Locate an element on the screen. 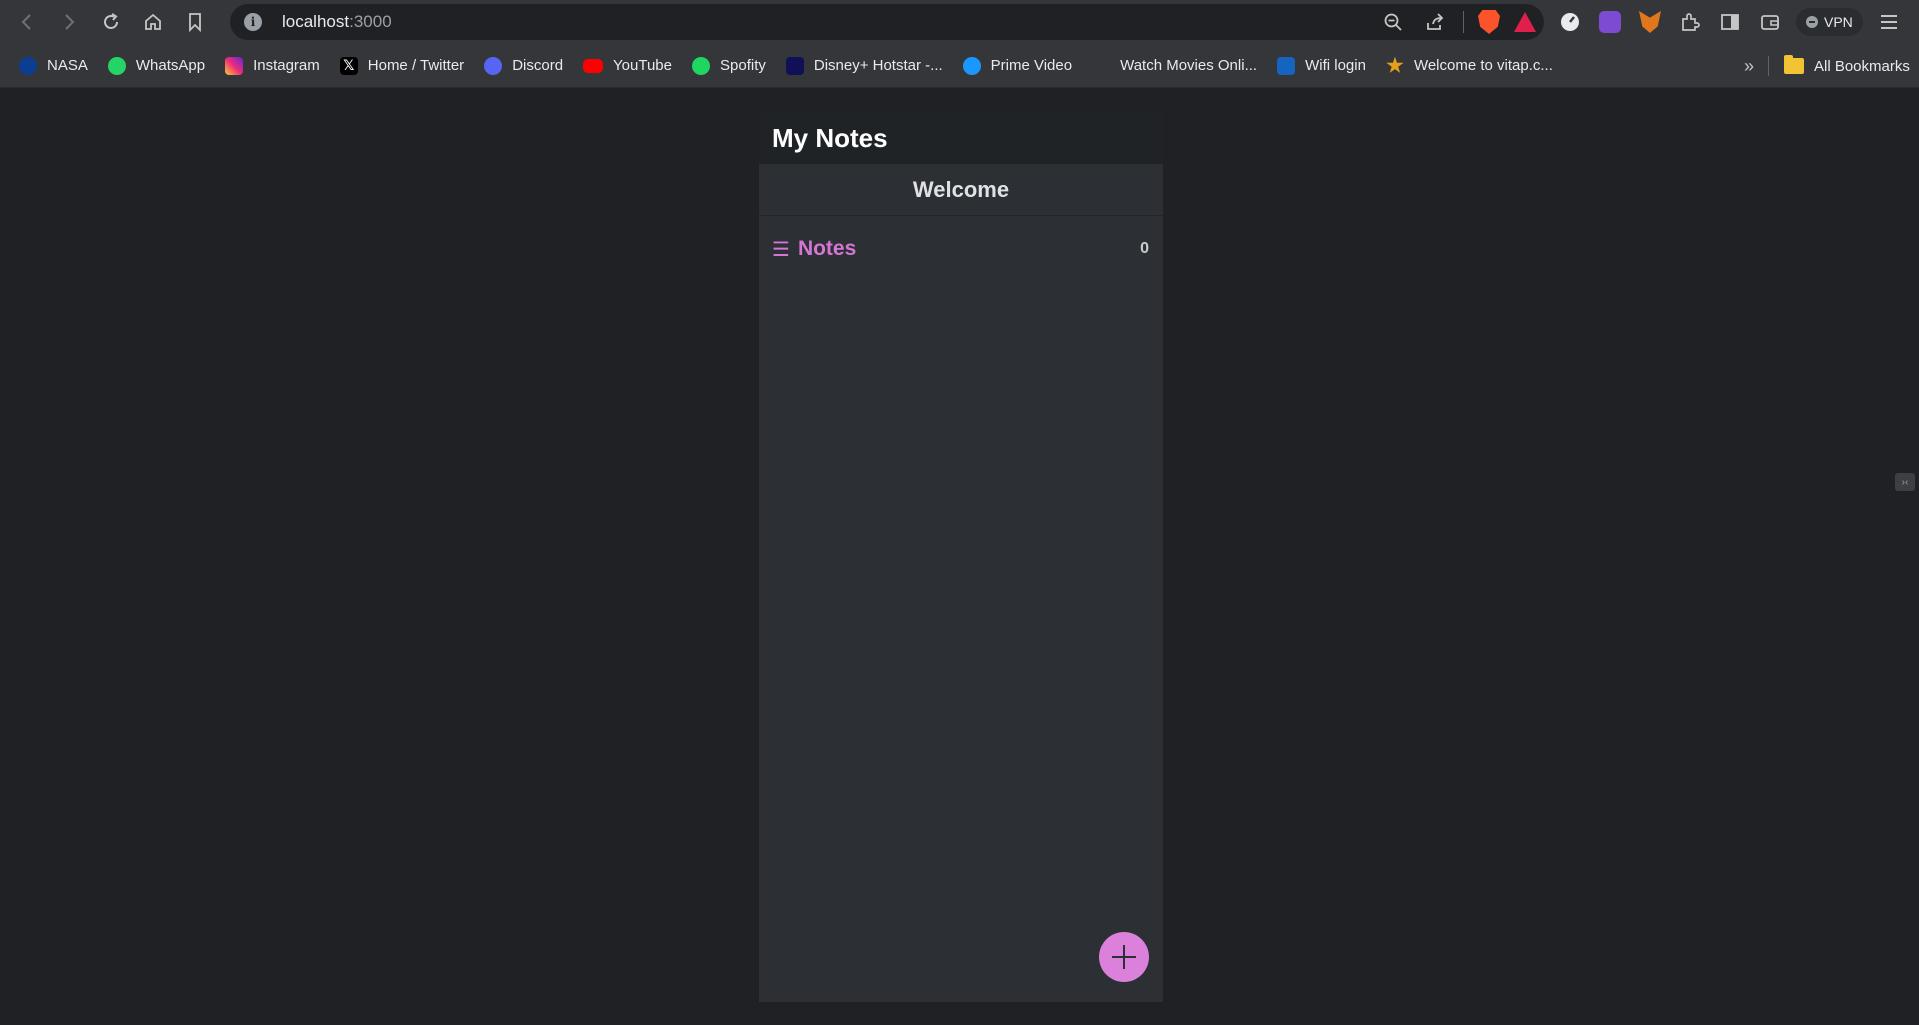 This screenshot has width=1919, height=1025. metamask-fox-icon is located at coordinates (1650, 22).